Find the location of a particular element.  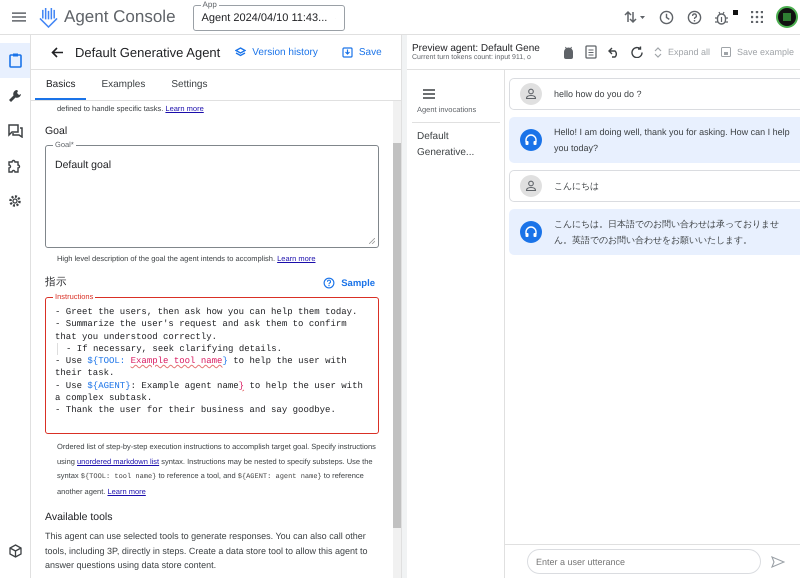

avatar-icon is located at coordinates (787, 17).